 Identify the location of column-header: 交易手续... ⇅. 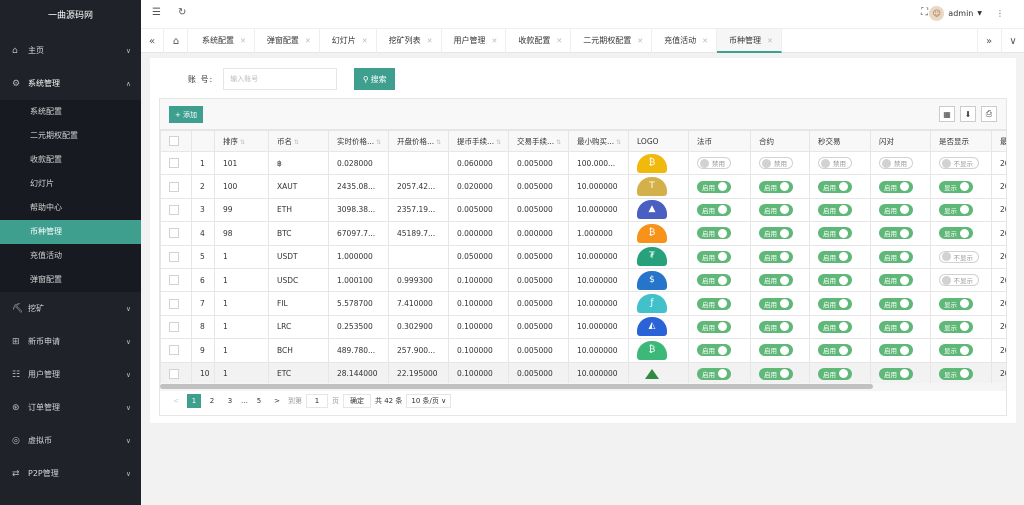
(538, 141).